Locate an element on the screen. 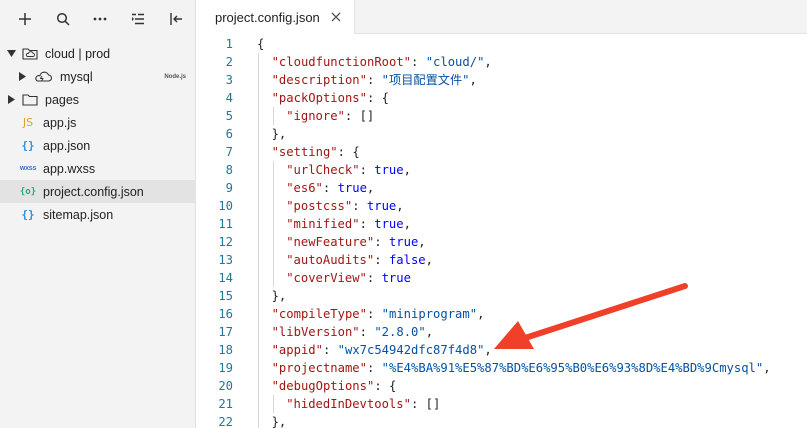 This screenshot has width=807, height=428. code-text: "setting": { is located at coordinates (316, 152).